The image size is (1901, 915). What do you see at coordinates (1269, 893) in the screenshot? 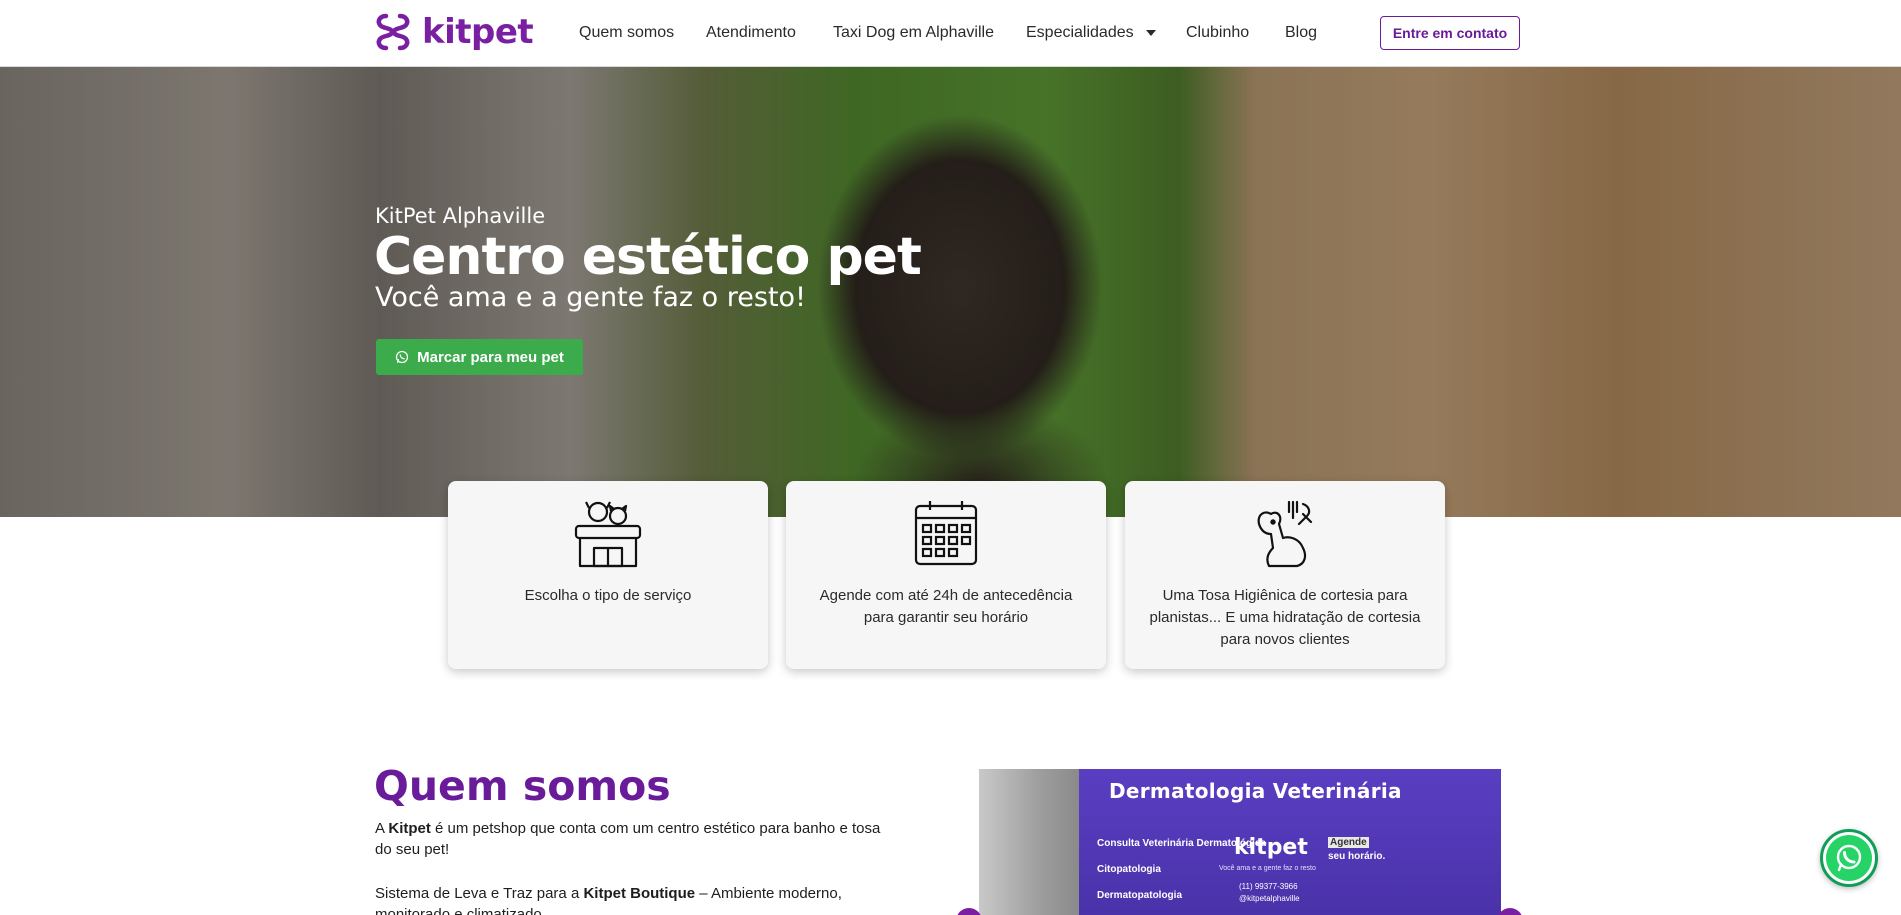
I see `photo-contact: (11) 99377-3966 @kitpetalphaville` at bounding box center [1269, 893].